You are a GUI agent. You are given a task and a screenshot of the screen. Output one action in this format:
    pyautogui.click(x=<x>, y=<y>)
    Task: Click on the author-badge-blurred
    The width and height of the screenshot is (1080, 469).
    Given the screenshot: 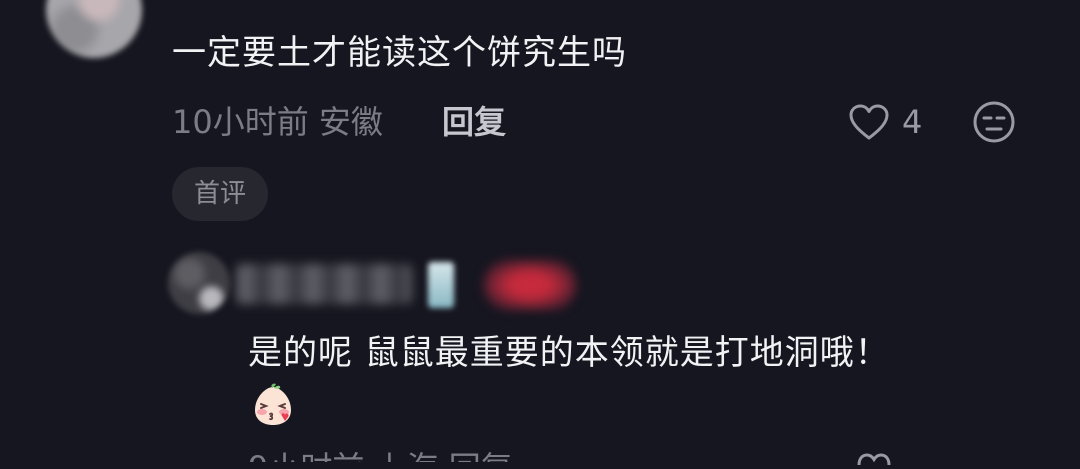 What is the action you would take?
    pyautogui.click(x=530, y=285)
    